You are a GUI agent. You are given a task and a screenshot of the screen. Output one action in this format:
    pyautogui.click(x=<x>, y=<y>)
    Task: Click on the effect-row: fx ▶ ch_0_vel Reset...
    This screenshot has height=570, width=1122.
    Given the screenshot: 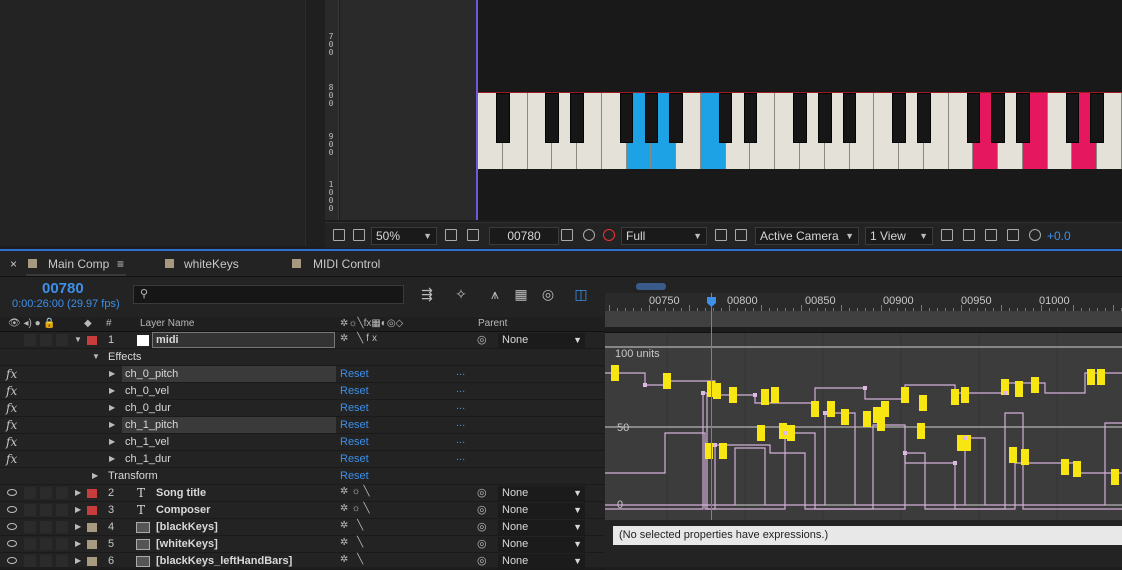 What is the action you would take?
    pyautogui.click(x=302, y=391)
    